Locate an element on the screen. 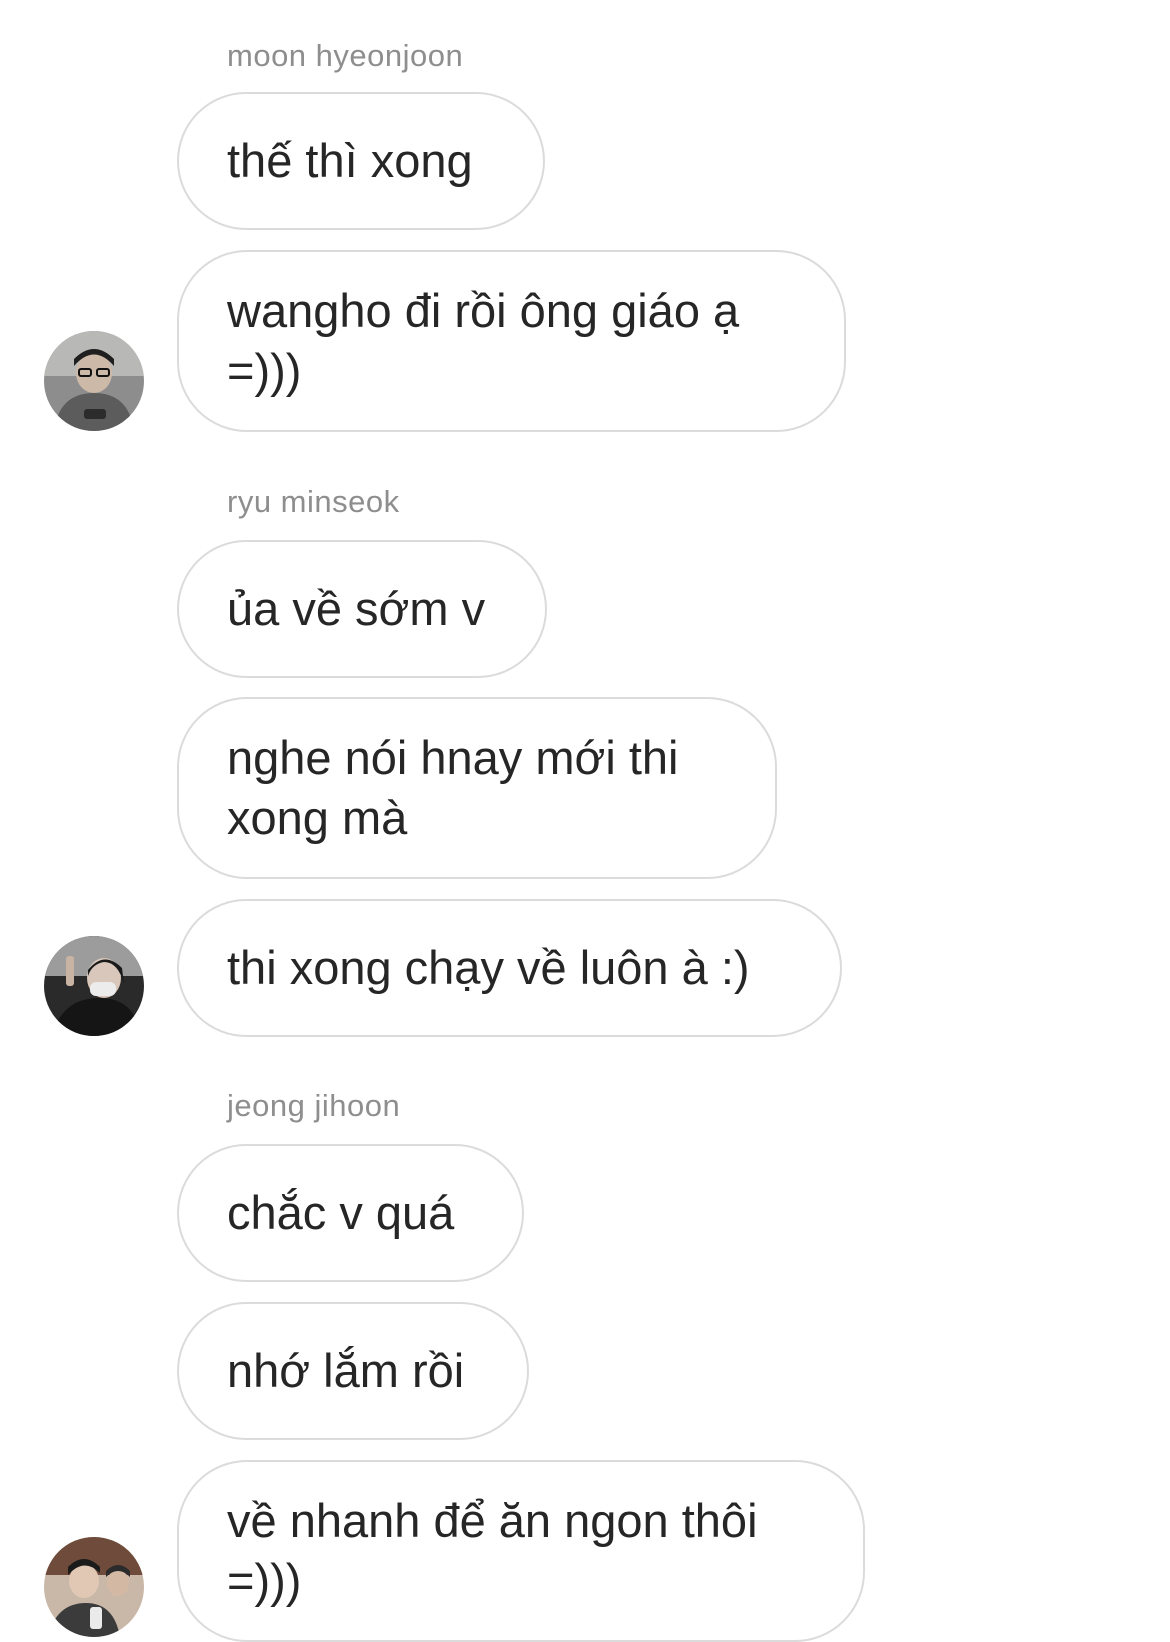 The width and height of the screenshot is (1170, 1642). sender-name: ryu minseok is located at coordinates (313, 501).